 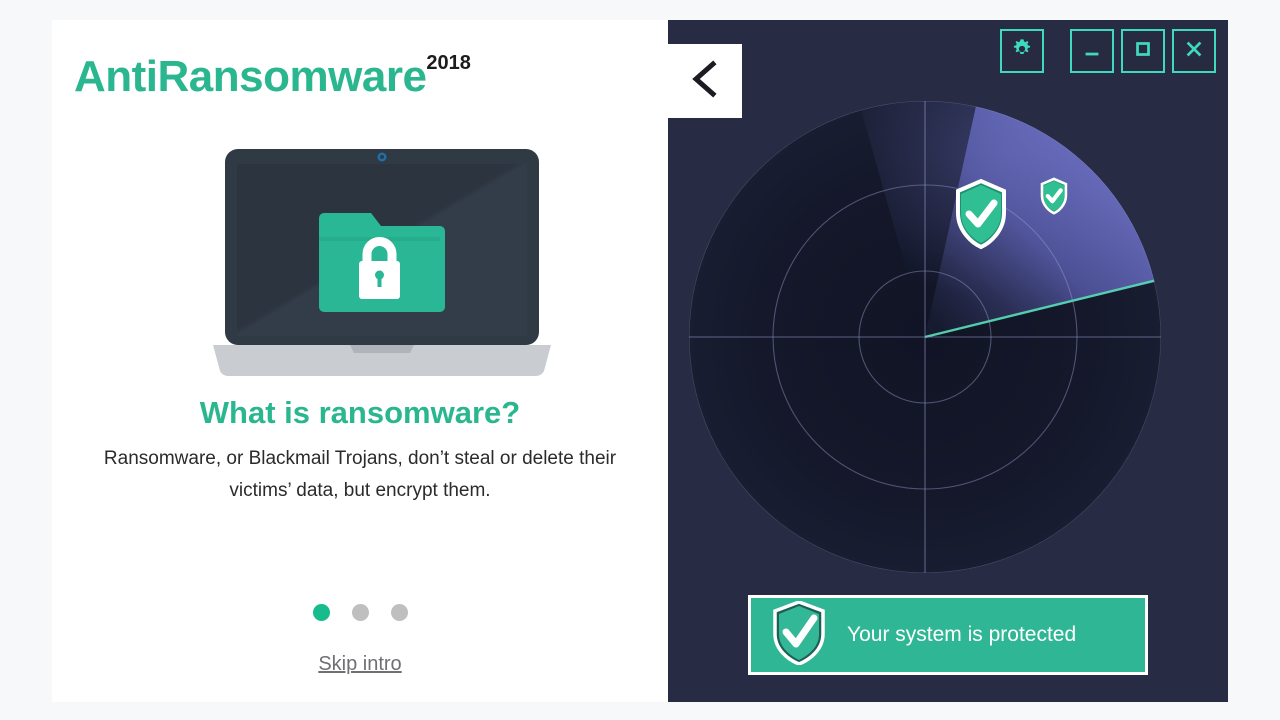 What do you see at coordinates (799, 634) in the screenshot?
I see `shield-check-icon` at bounding box center [799, 634].